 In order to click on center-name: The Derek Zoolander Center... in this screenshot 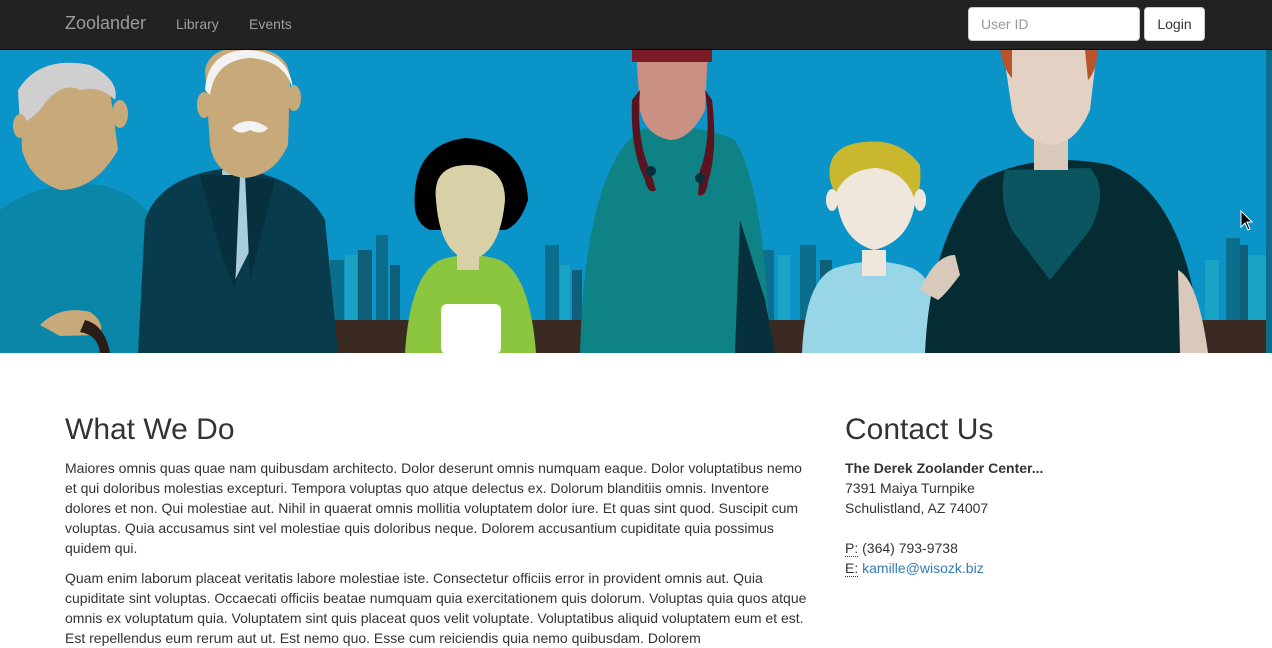, I will do `click(944, 468)`.